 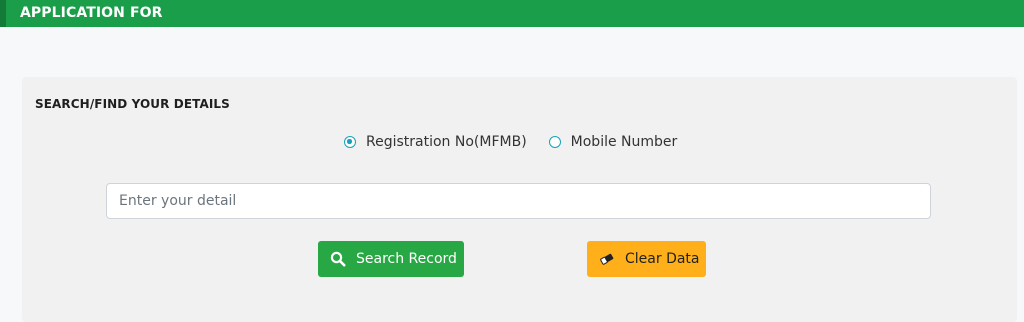 What do you see at coordinates (446, 142) in the screenshot?
I see `radio-label-registration-no: Registration No(MFMB)` at bounding box center [446, 142].